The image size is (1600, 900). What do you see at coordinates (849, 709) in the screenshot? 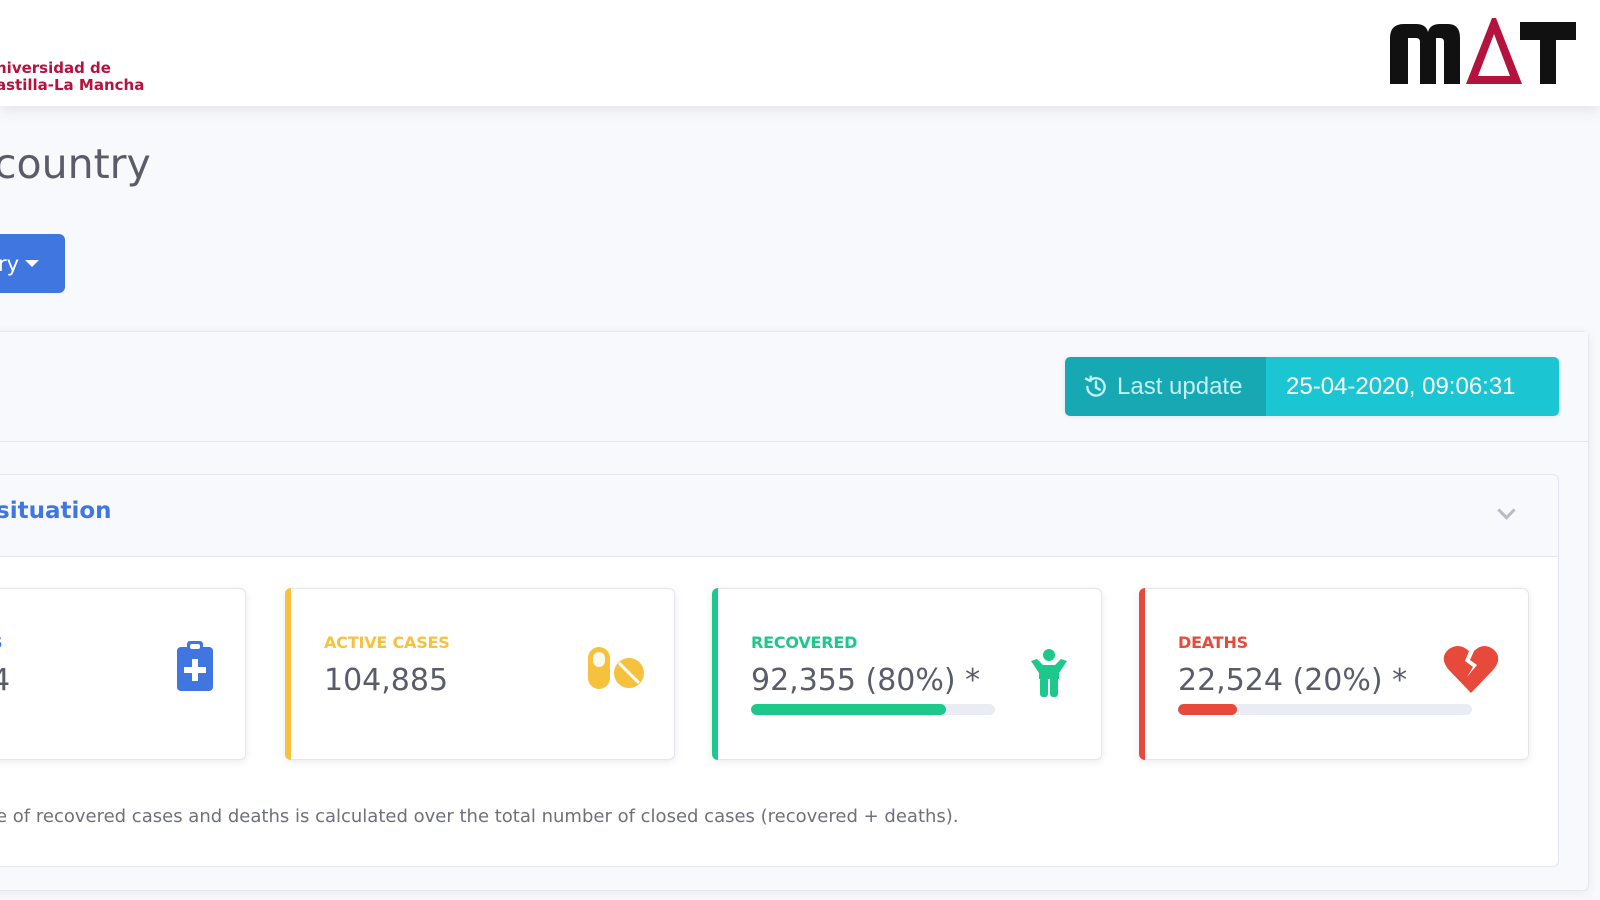
I see `recovered-progress-fill` at bounding box center [849, 709].